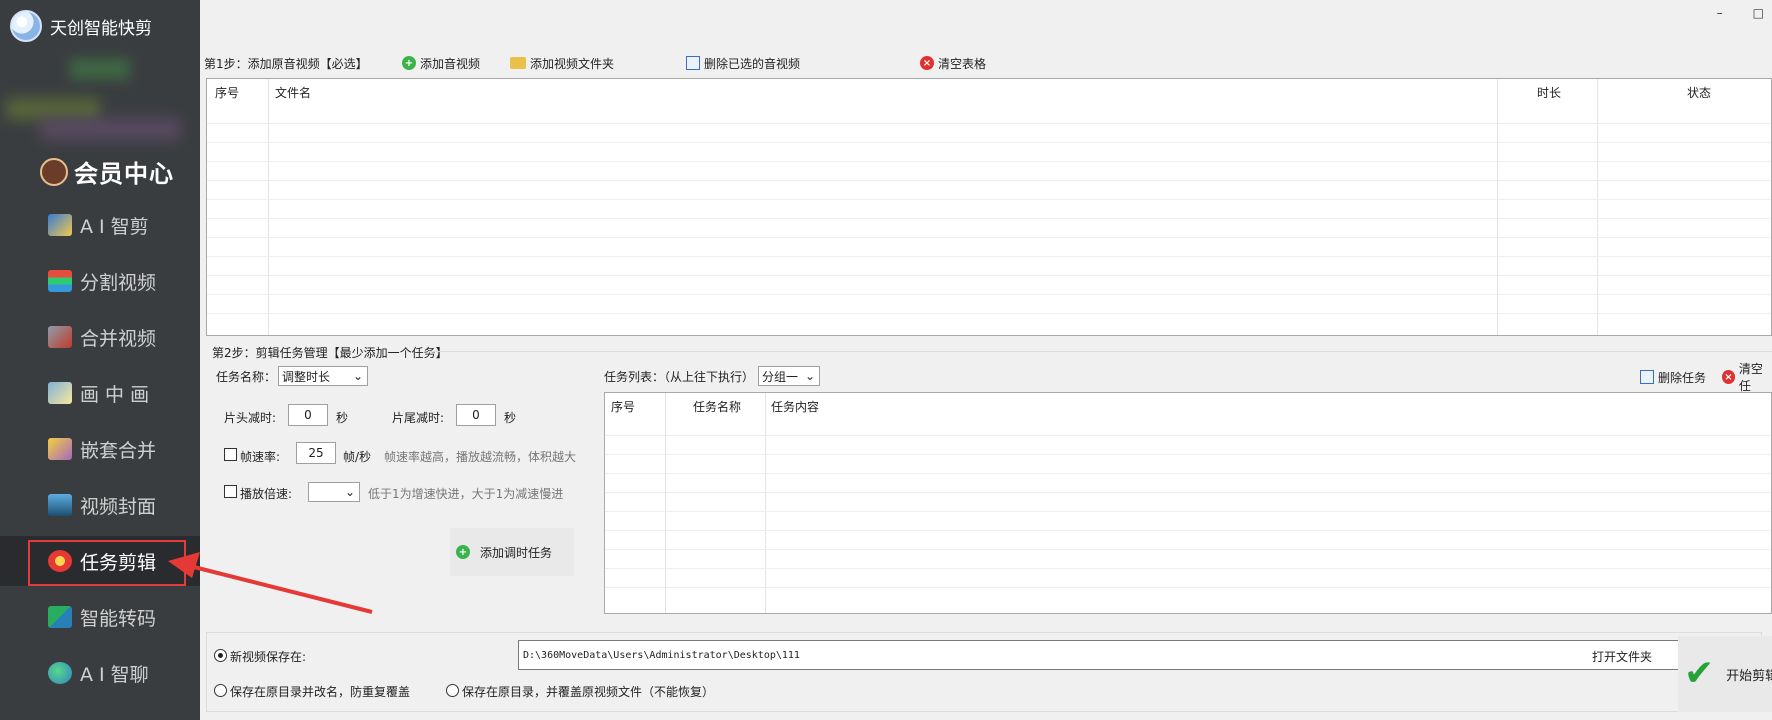  Describe the element at coordinates (1549, 93) in the screenshot. I see `column-header: 时长` at that location.